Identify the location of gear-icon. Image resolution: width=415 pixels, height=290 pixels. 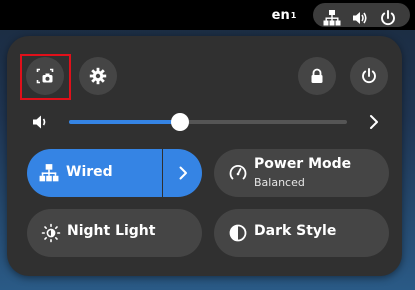
(98, 76).